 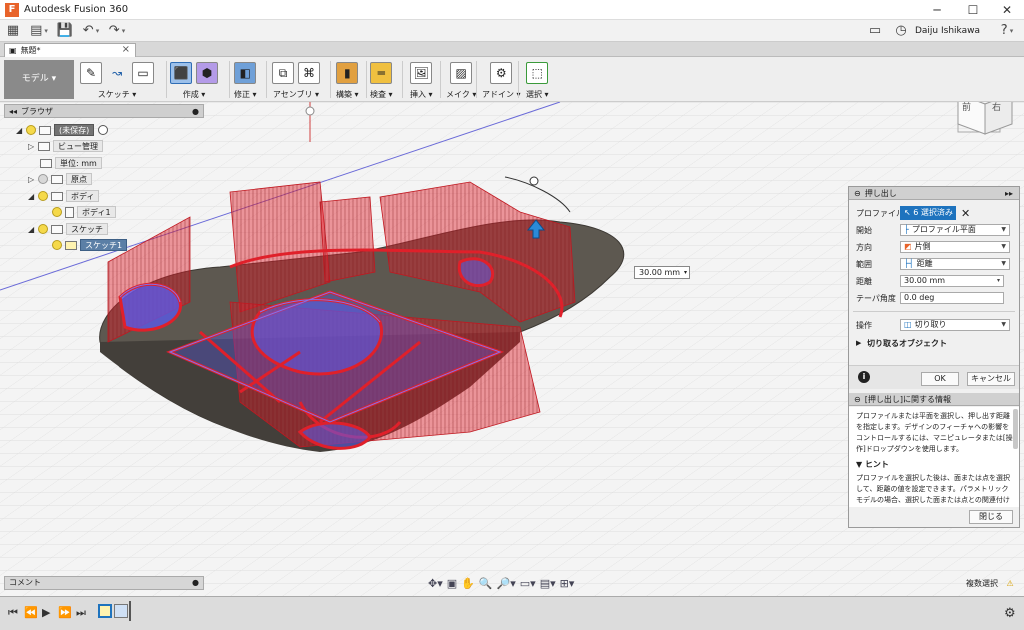 I want to click on new-component-icon: ⧉, so click(x=283, y=73).